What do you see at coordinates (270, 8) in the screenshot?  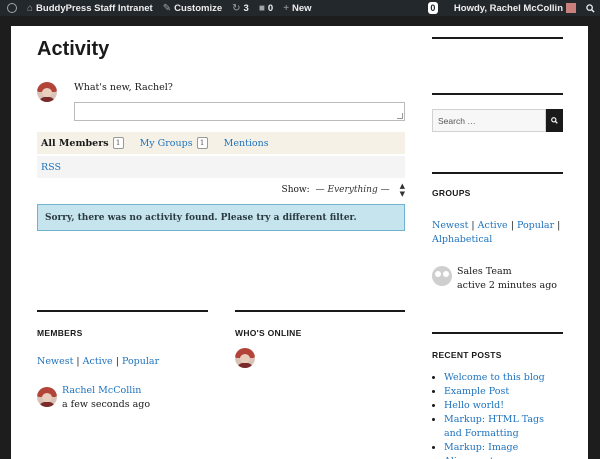 I see `comments-count: 0` at bounding box center [270, 8].